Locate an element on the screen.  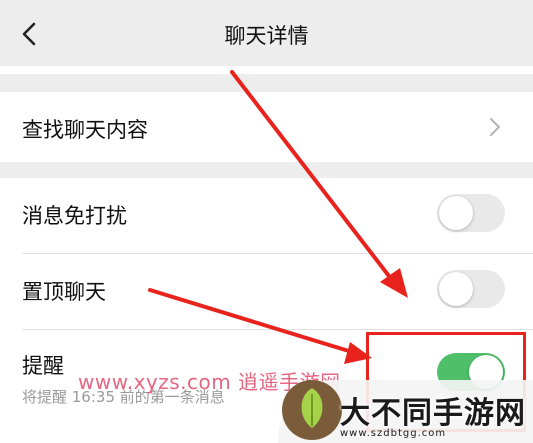
logo-url: www.szdbtgg.com is located at coordinates (393, 433).